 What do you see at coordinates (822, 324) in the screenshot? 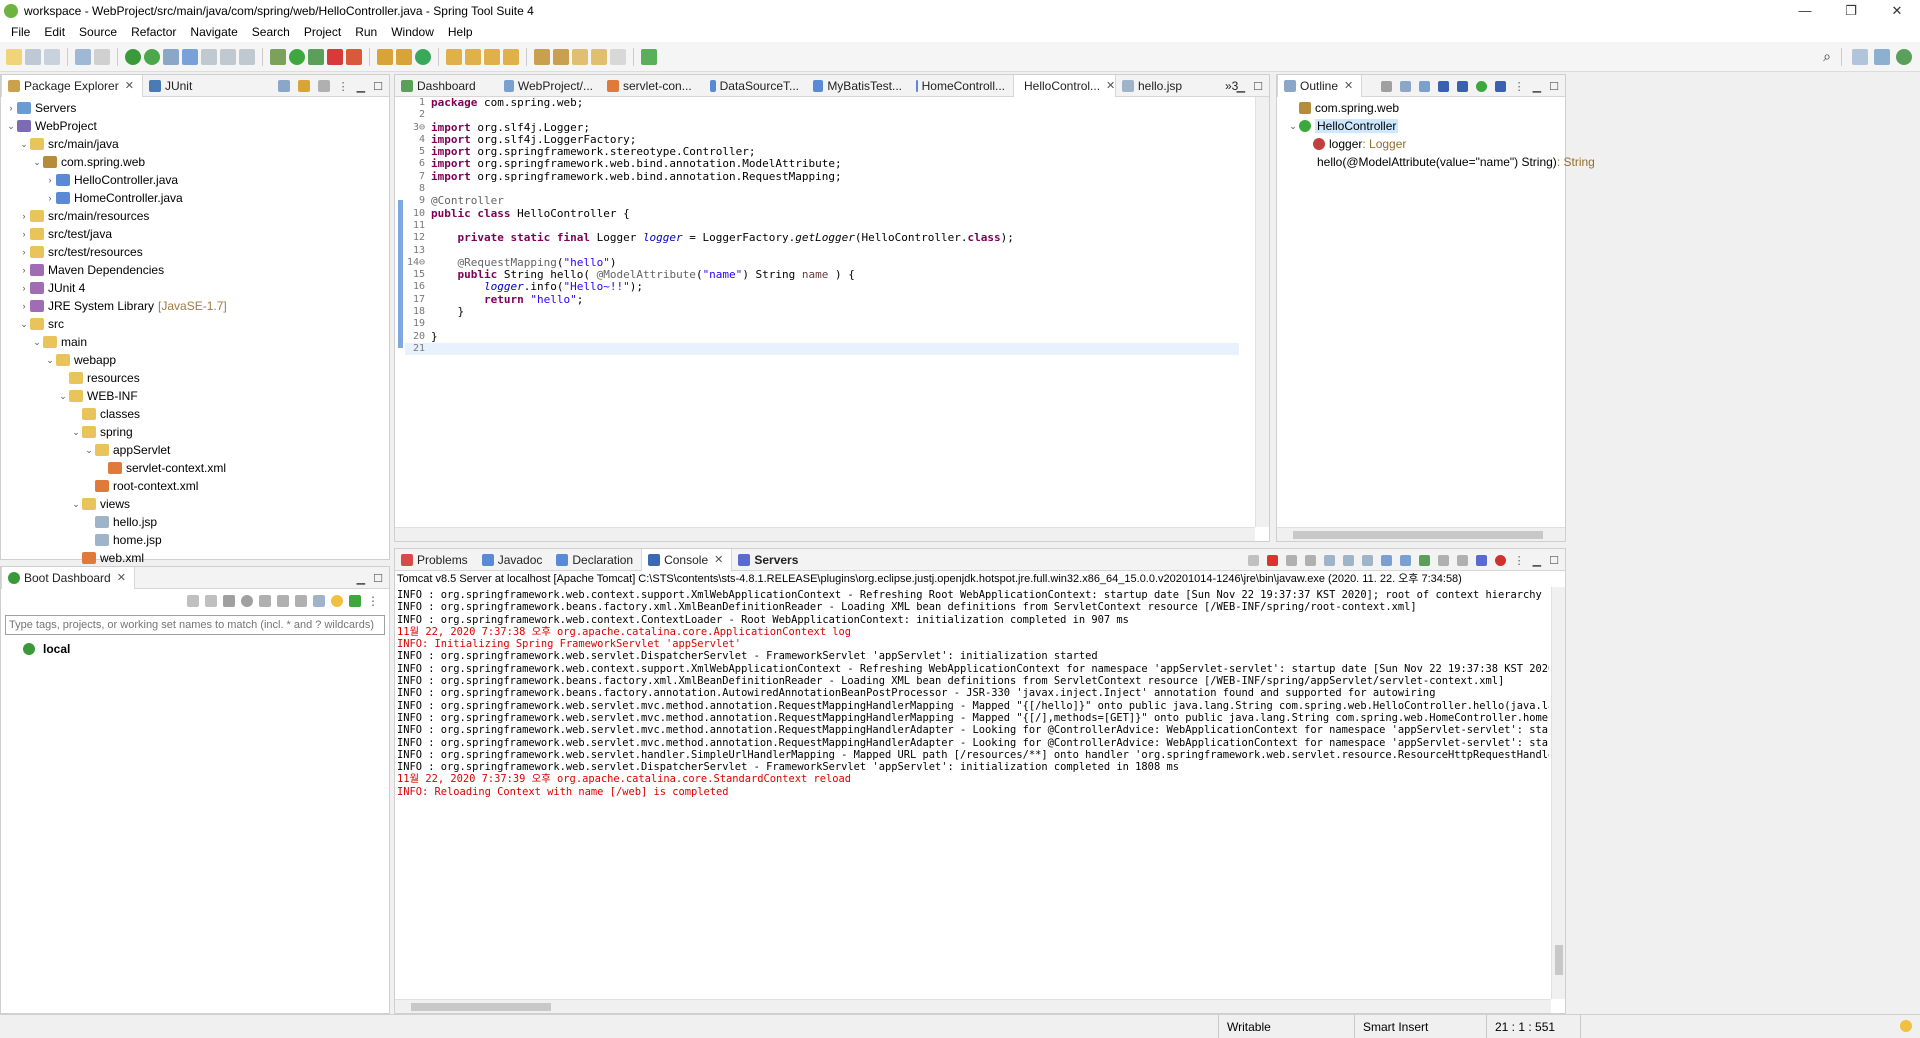
I see `code-line: 19` at bounding box center [822, 324].